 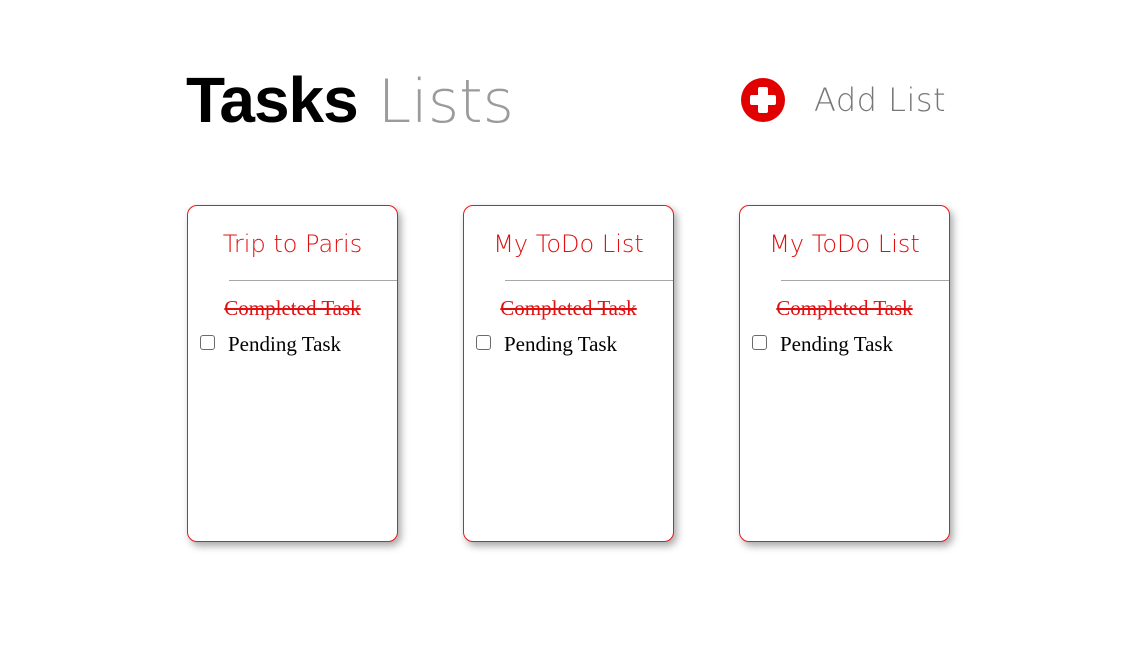 What do you see at coordinates (272, 100) in the screenshot?
I see `page-title-bold: Tasks` at bounding box center [272, 100].